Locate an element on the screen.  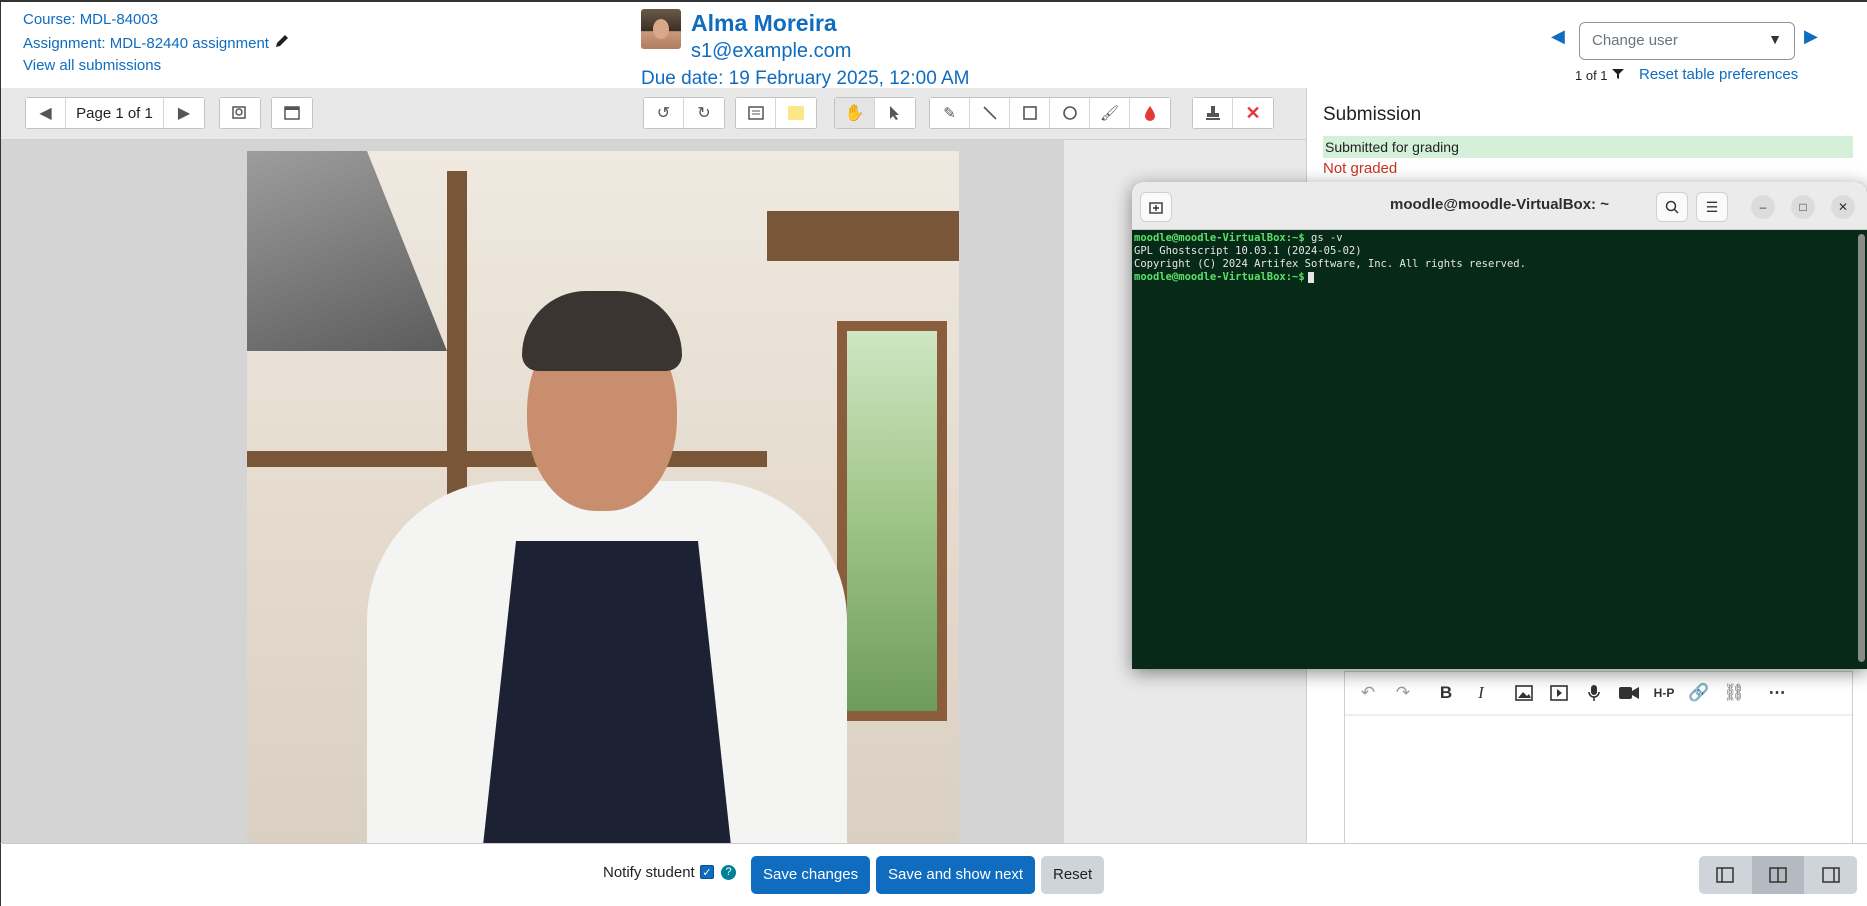
next-user-arrow-icon: ▶ is located at coordinates (1811, 36).